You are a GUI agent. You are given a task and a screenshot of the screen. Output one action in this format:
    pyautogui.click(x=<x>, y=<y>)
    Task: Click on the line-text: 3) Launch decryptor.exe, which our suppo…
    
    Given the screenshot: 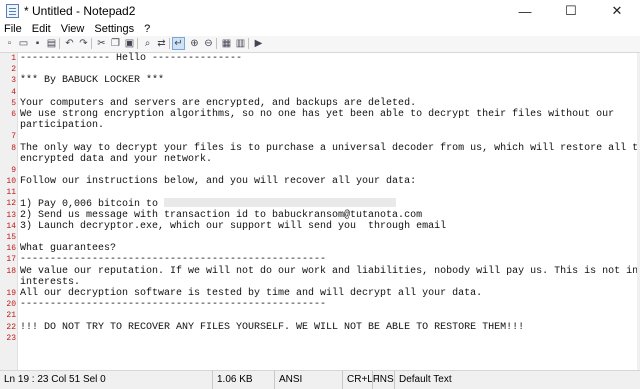 What is the action you would take?
    pyautogui.click(x=233, y=226)
    